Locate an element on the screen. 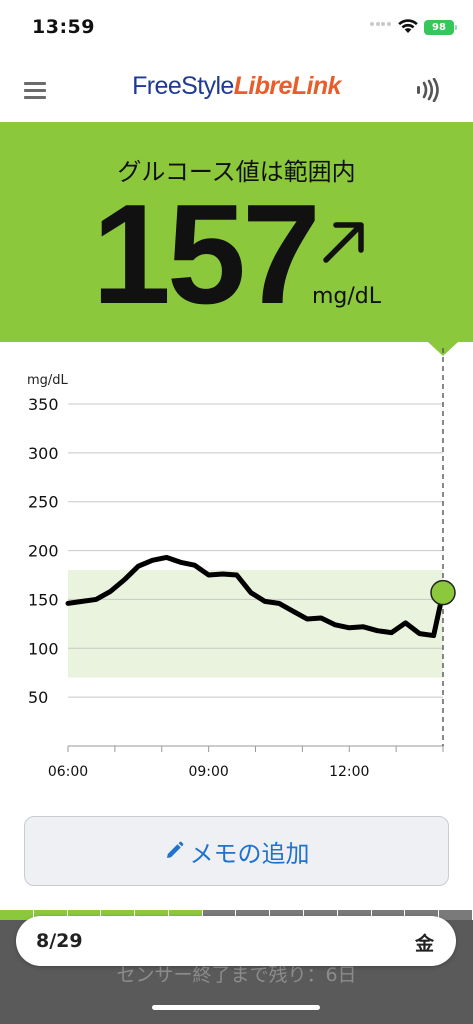 This screenshot has height=1024, width=473. wifi-icon is located at coordinates (408, 26).